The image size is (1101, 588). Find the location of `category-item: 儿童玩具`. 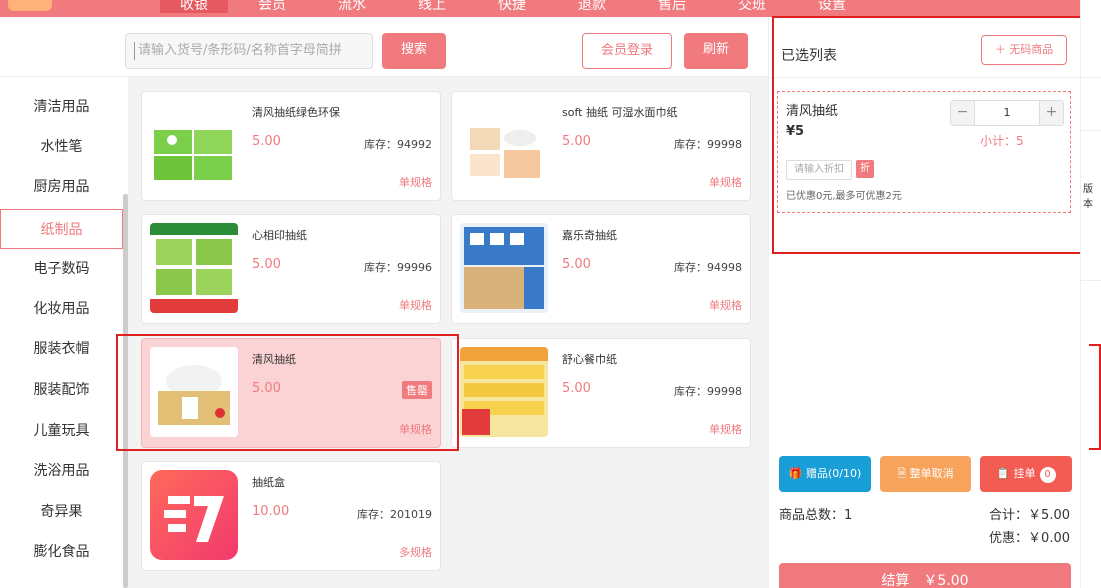

category-item: 儿童玩具 is located at coordinates (61, 431).